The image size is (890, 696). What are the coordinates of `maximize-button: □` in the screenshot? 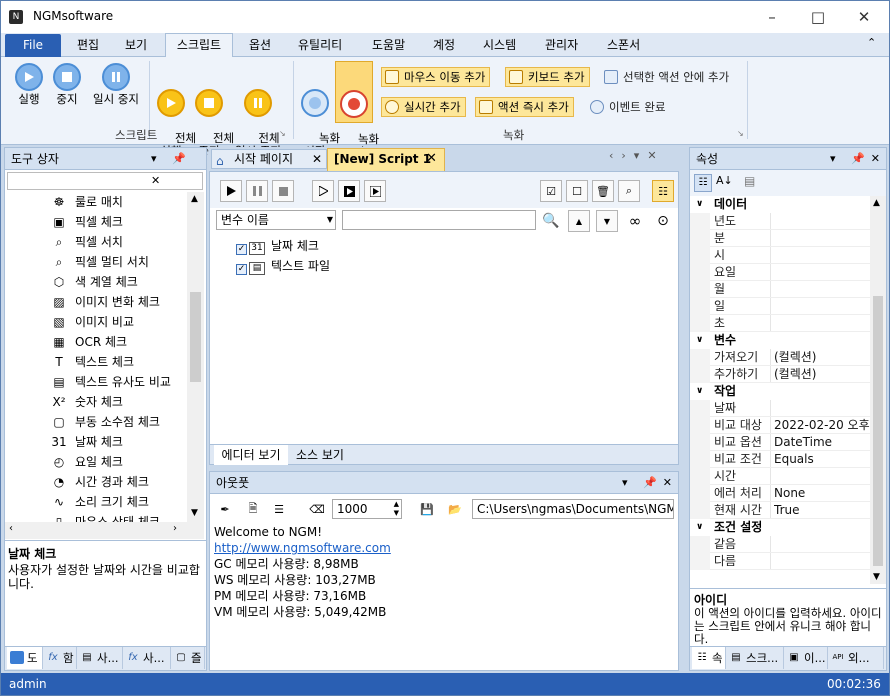 It's located at (818, 17).